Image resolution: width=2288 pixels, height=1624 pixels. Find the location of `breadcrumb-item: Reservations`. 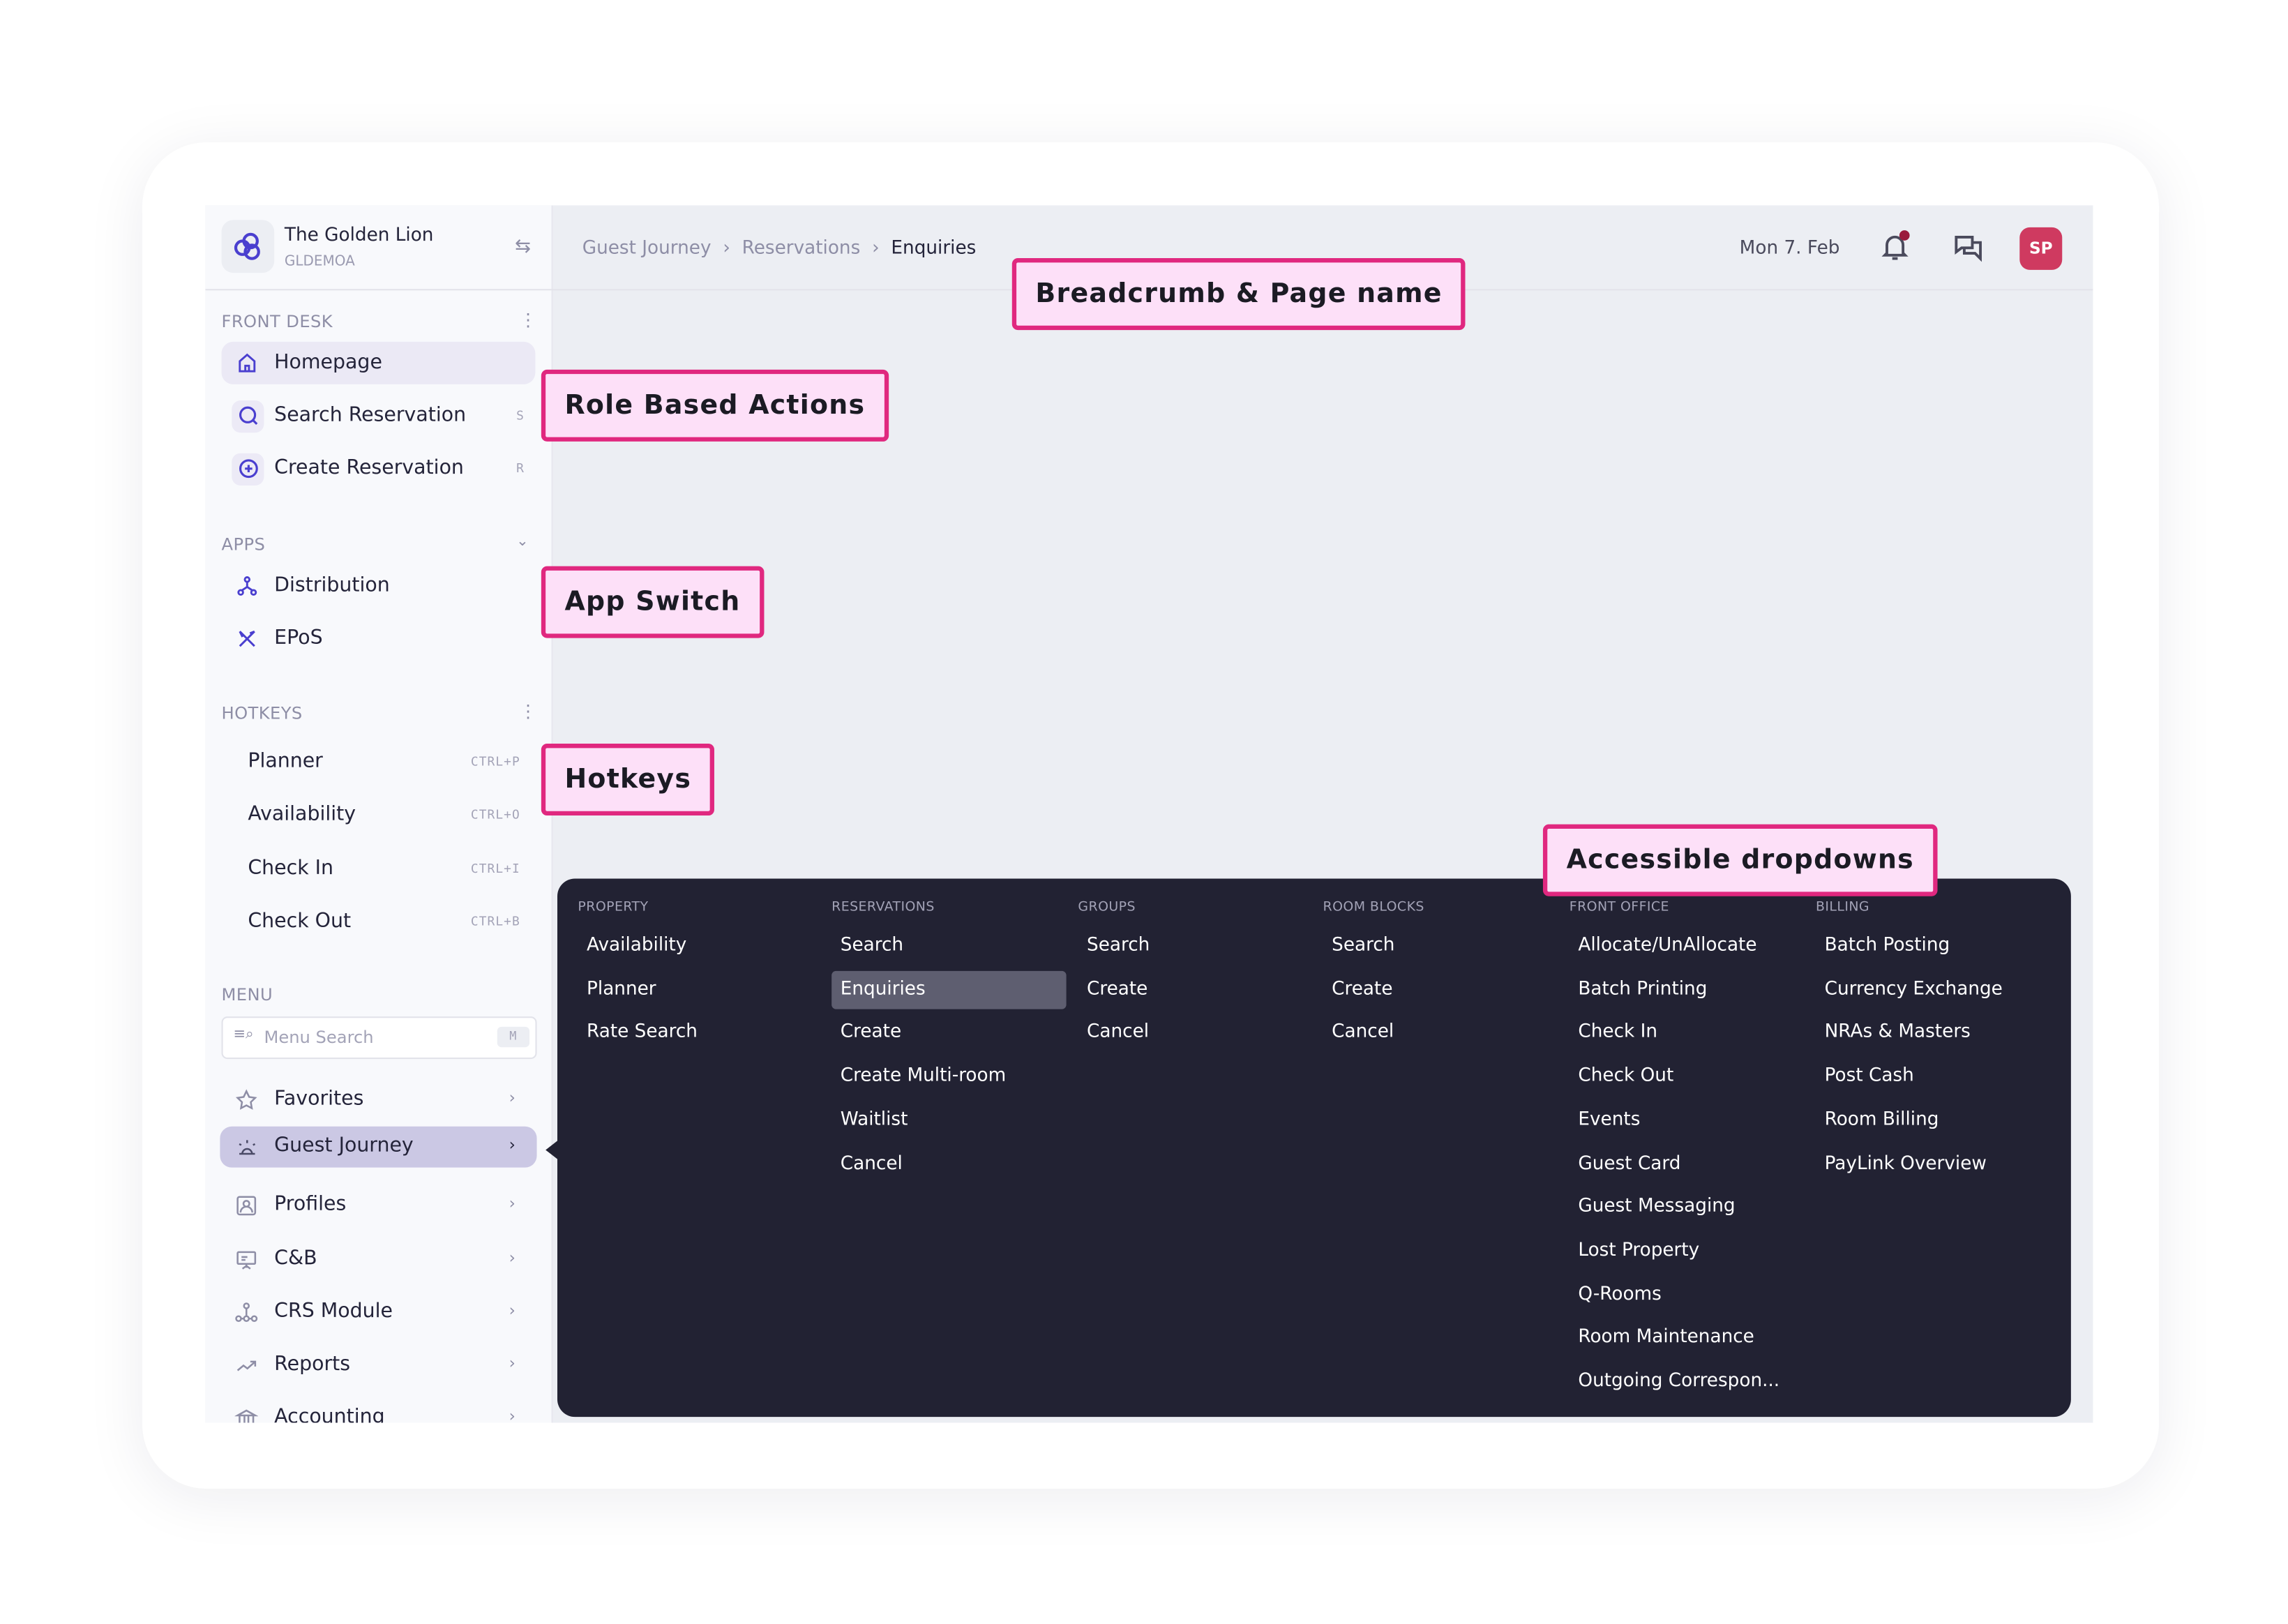

breadcrumb-item: Reservations is located at coordinates (801, 247).